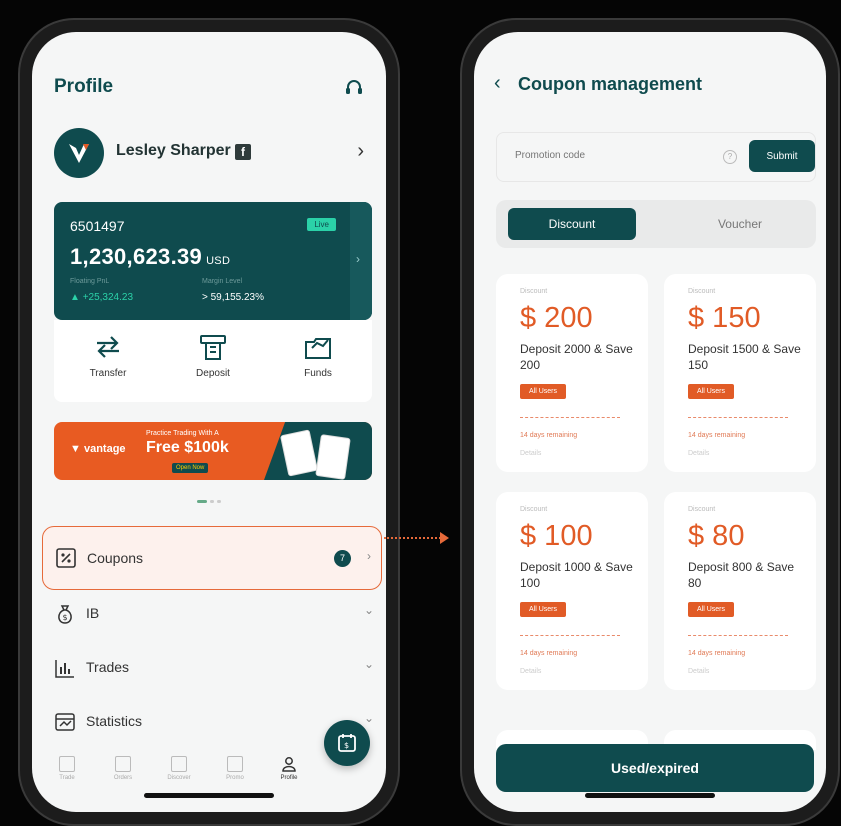 The height and width of the screenshot is (826, 841). I want to click on back-icon: ‹, so click(497, 83).